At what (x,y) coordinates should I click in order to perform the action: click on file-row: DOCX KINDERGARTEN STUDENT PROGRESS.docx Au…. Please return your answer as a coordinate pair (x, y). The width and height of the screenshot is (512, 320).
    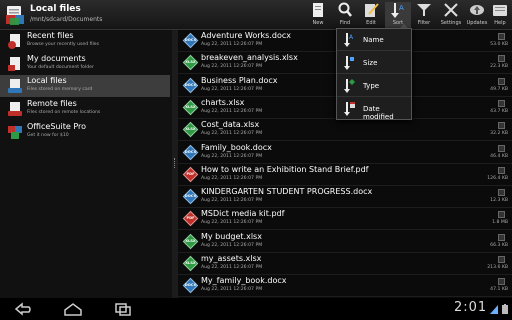
    Looking at the image, I should click on (345, 197).